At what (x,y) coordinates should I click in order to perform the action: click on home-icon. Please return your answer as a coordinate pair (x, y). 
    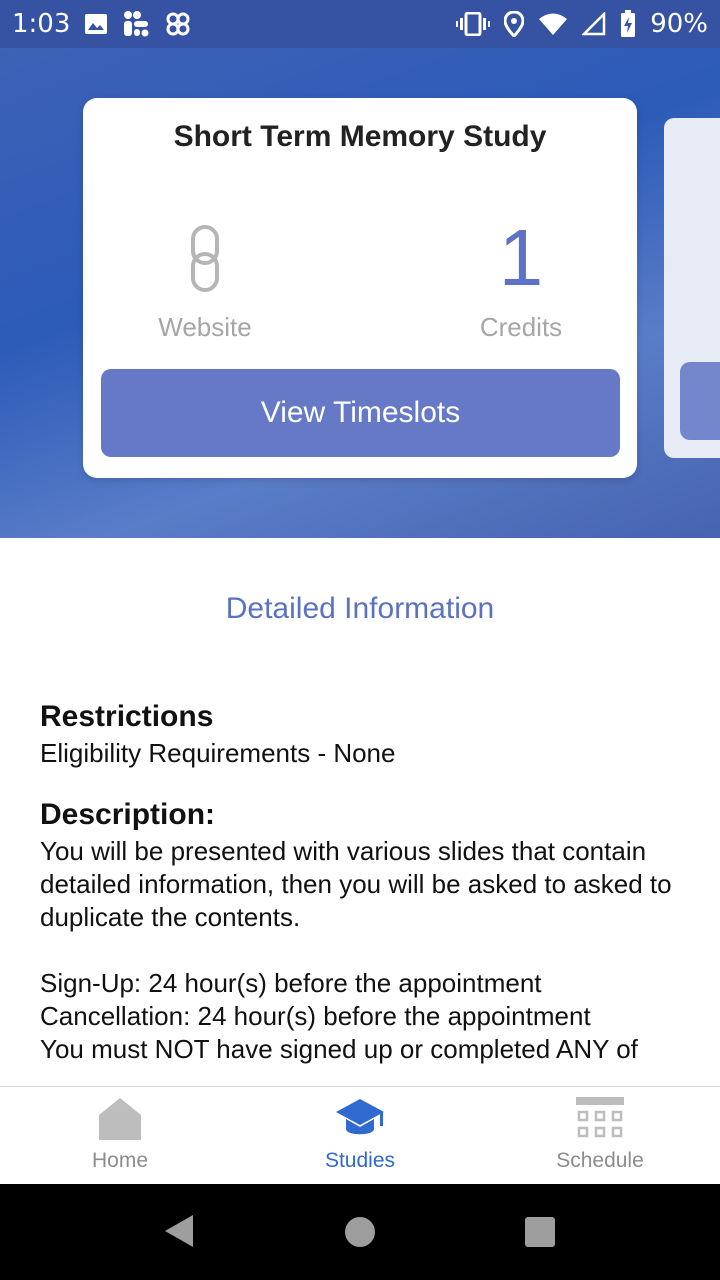
    Looking at the image, I should click on (120, 1119).